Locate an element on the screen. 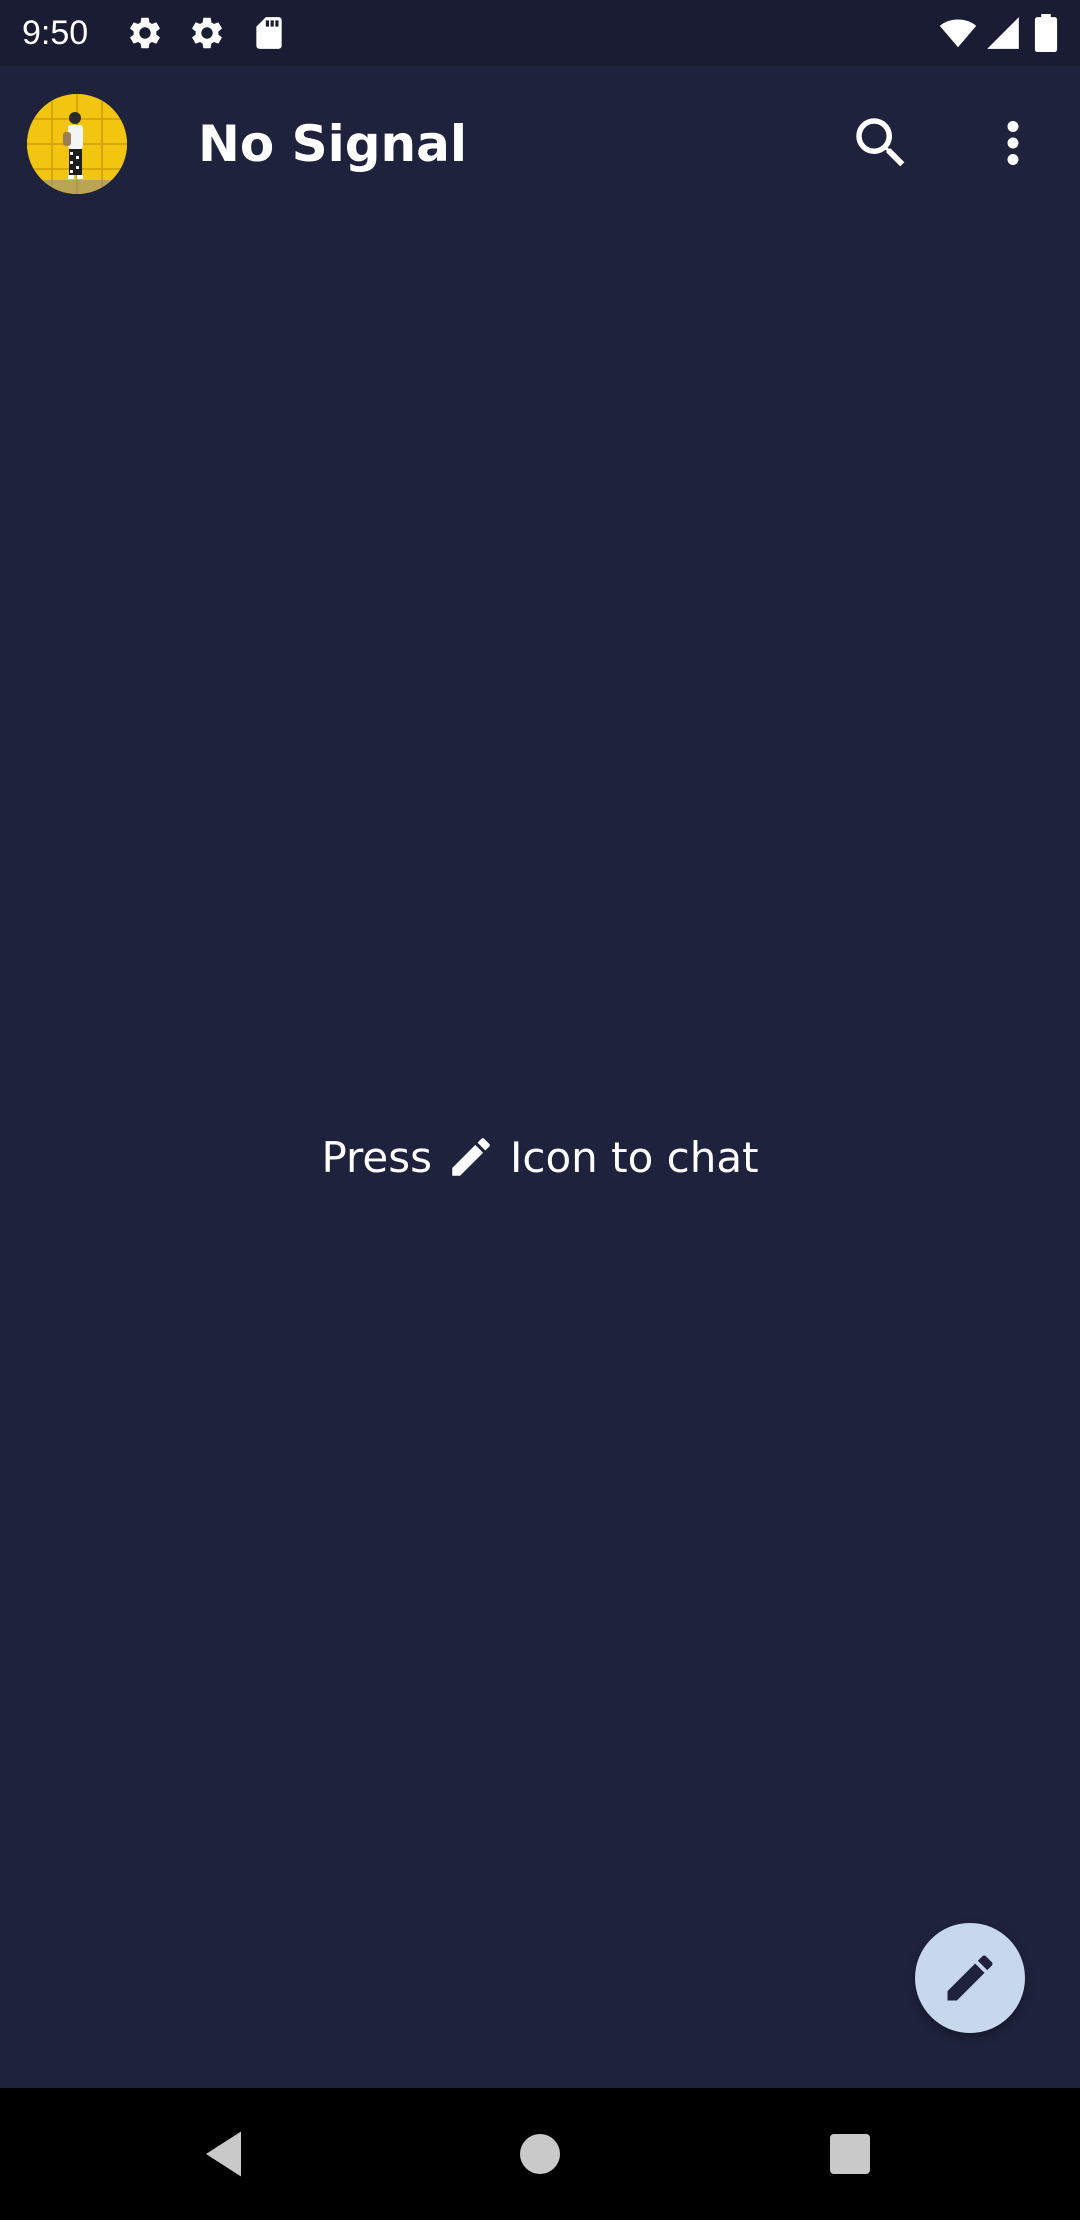  status-bar: 9:50 is located at coordinates (540, 33).